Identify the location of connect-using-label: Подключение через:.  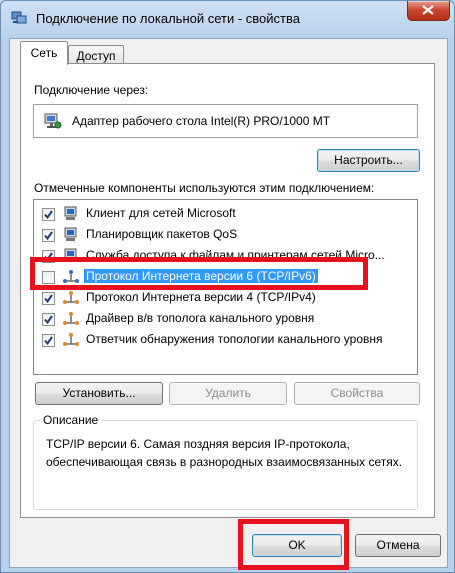
(91, 90).